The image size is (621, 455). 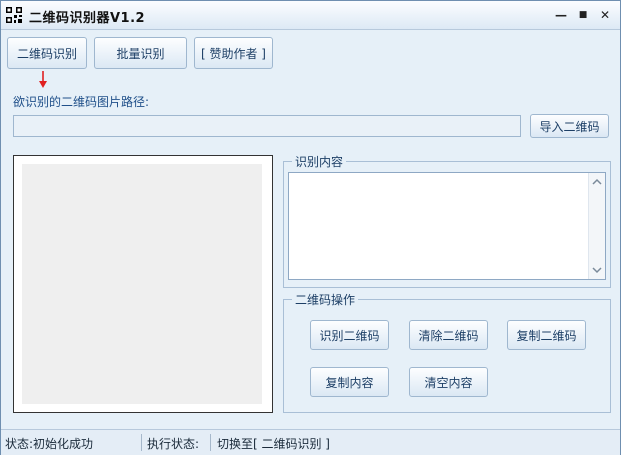 I want to click on ops-group-title: 二维码操作, so click(x=325, y=299).